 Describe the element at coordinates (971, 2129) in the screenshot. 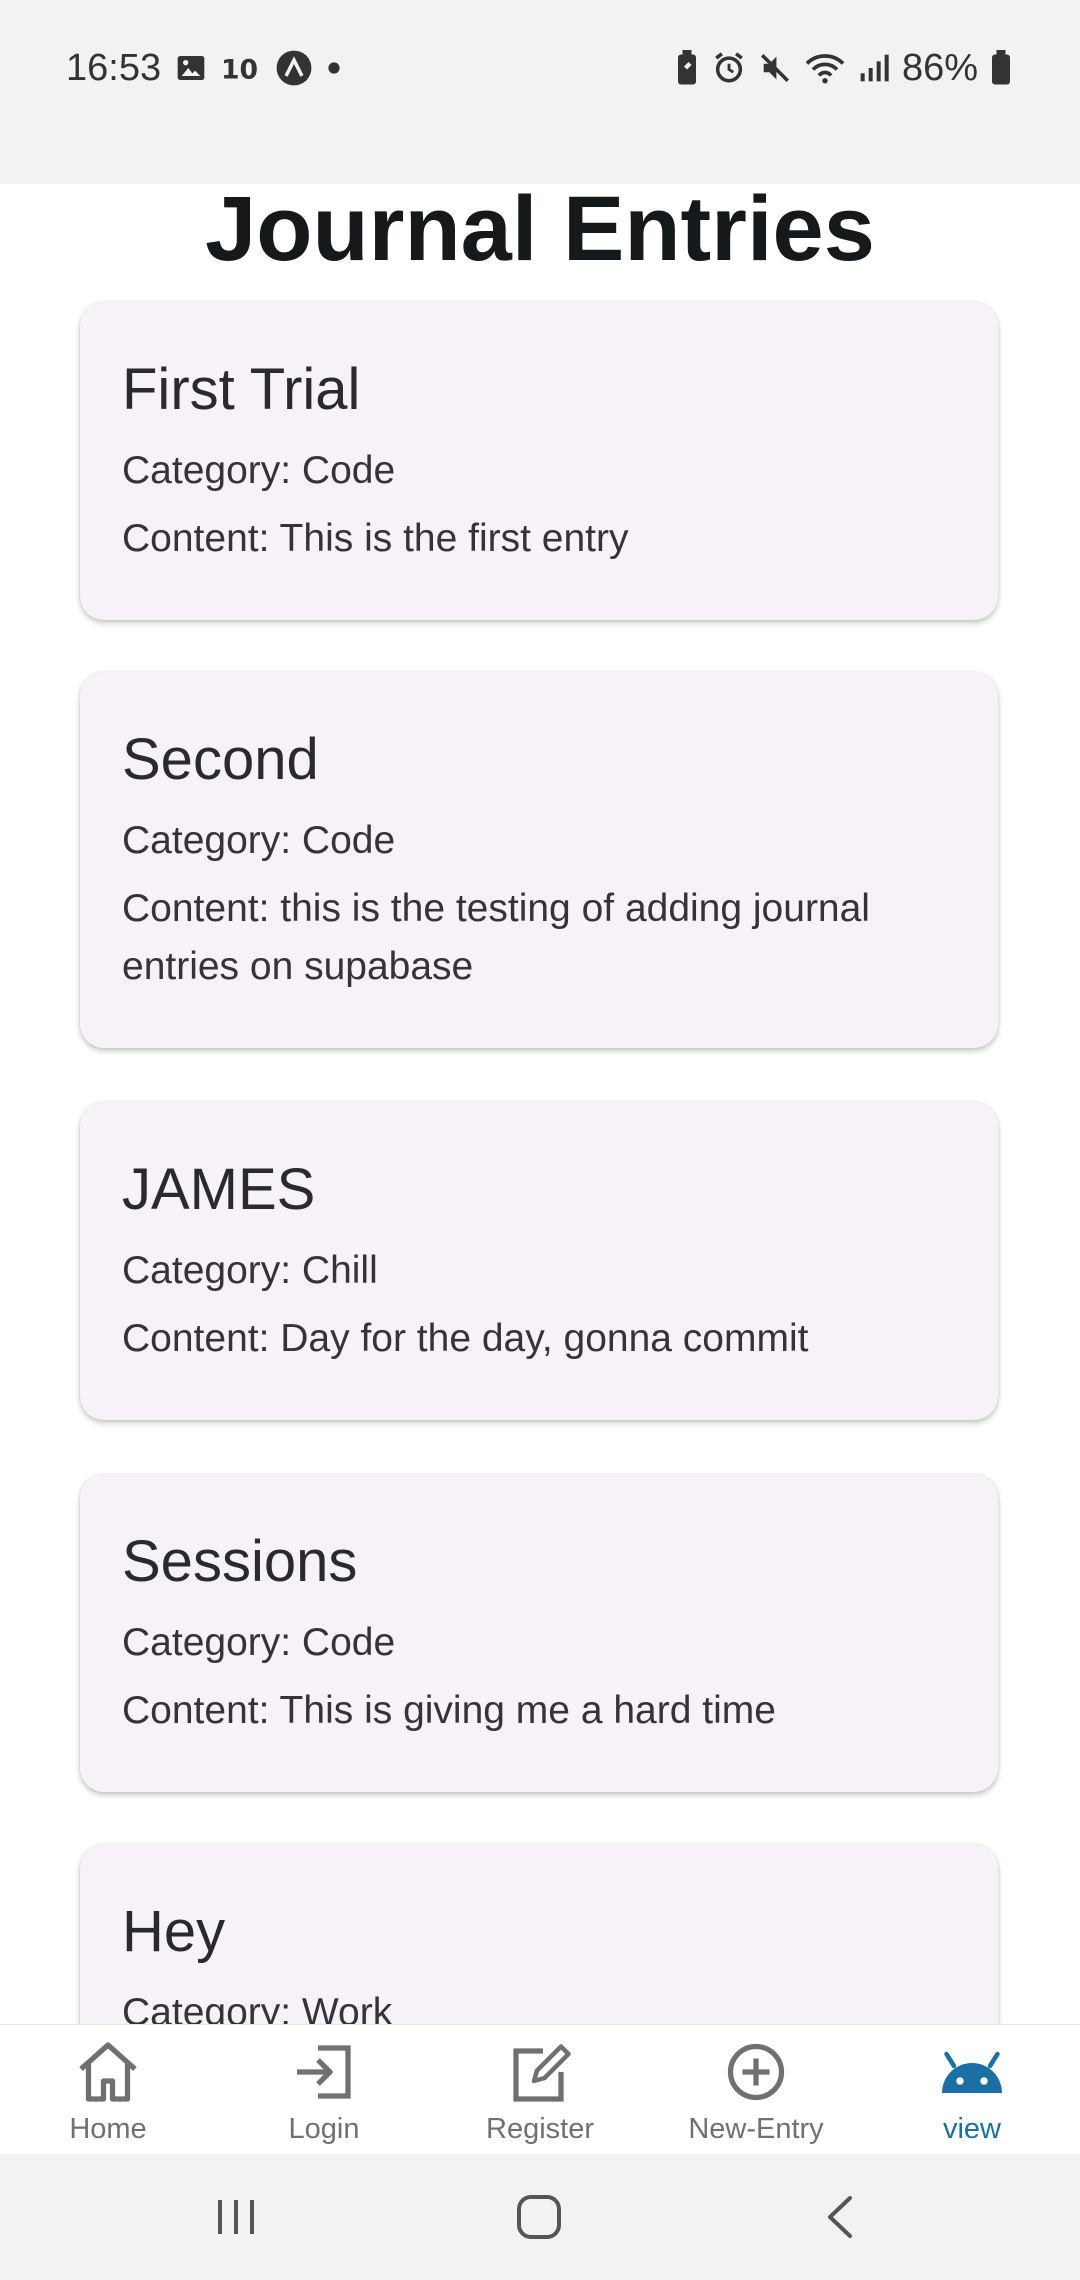

I see `nav-view-label: view` at that location.